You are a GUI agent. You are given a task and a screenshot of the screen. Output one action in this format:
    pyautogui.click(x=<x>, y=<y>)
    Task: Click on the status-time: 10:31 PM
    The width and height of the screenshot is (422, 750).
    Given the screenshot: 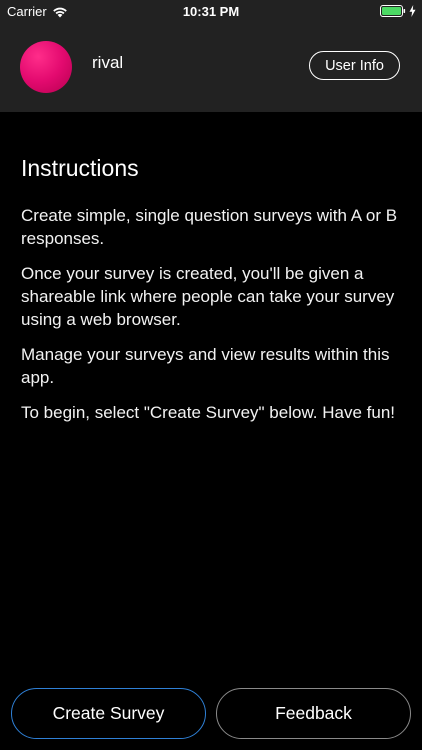 What is the action you would take?
    pyautogui.click(x=211, y=11)
    